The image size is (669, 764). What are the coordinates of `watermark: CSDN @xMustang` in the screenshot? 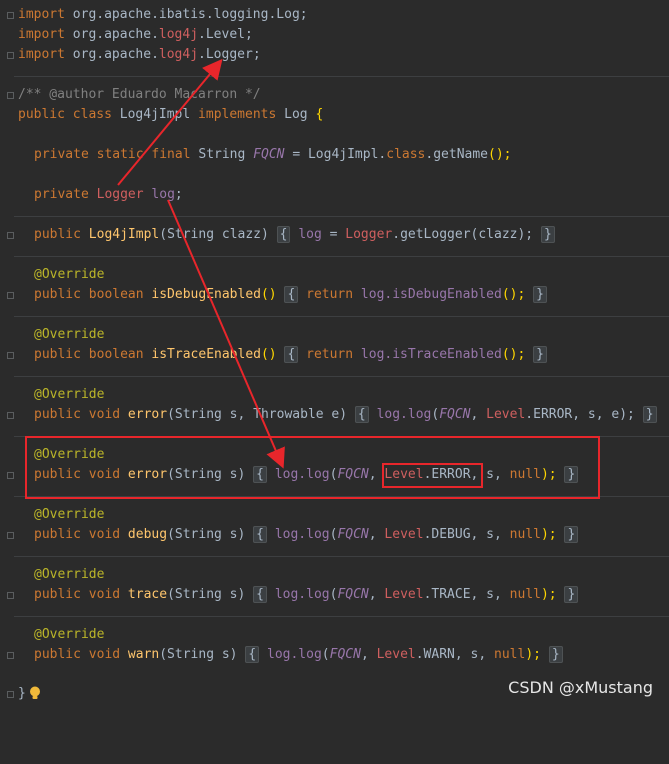 It's located at (580, 687).